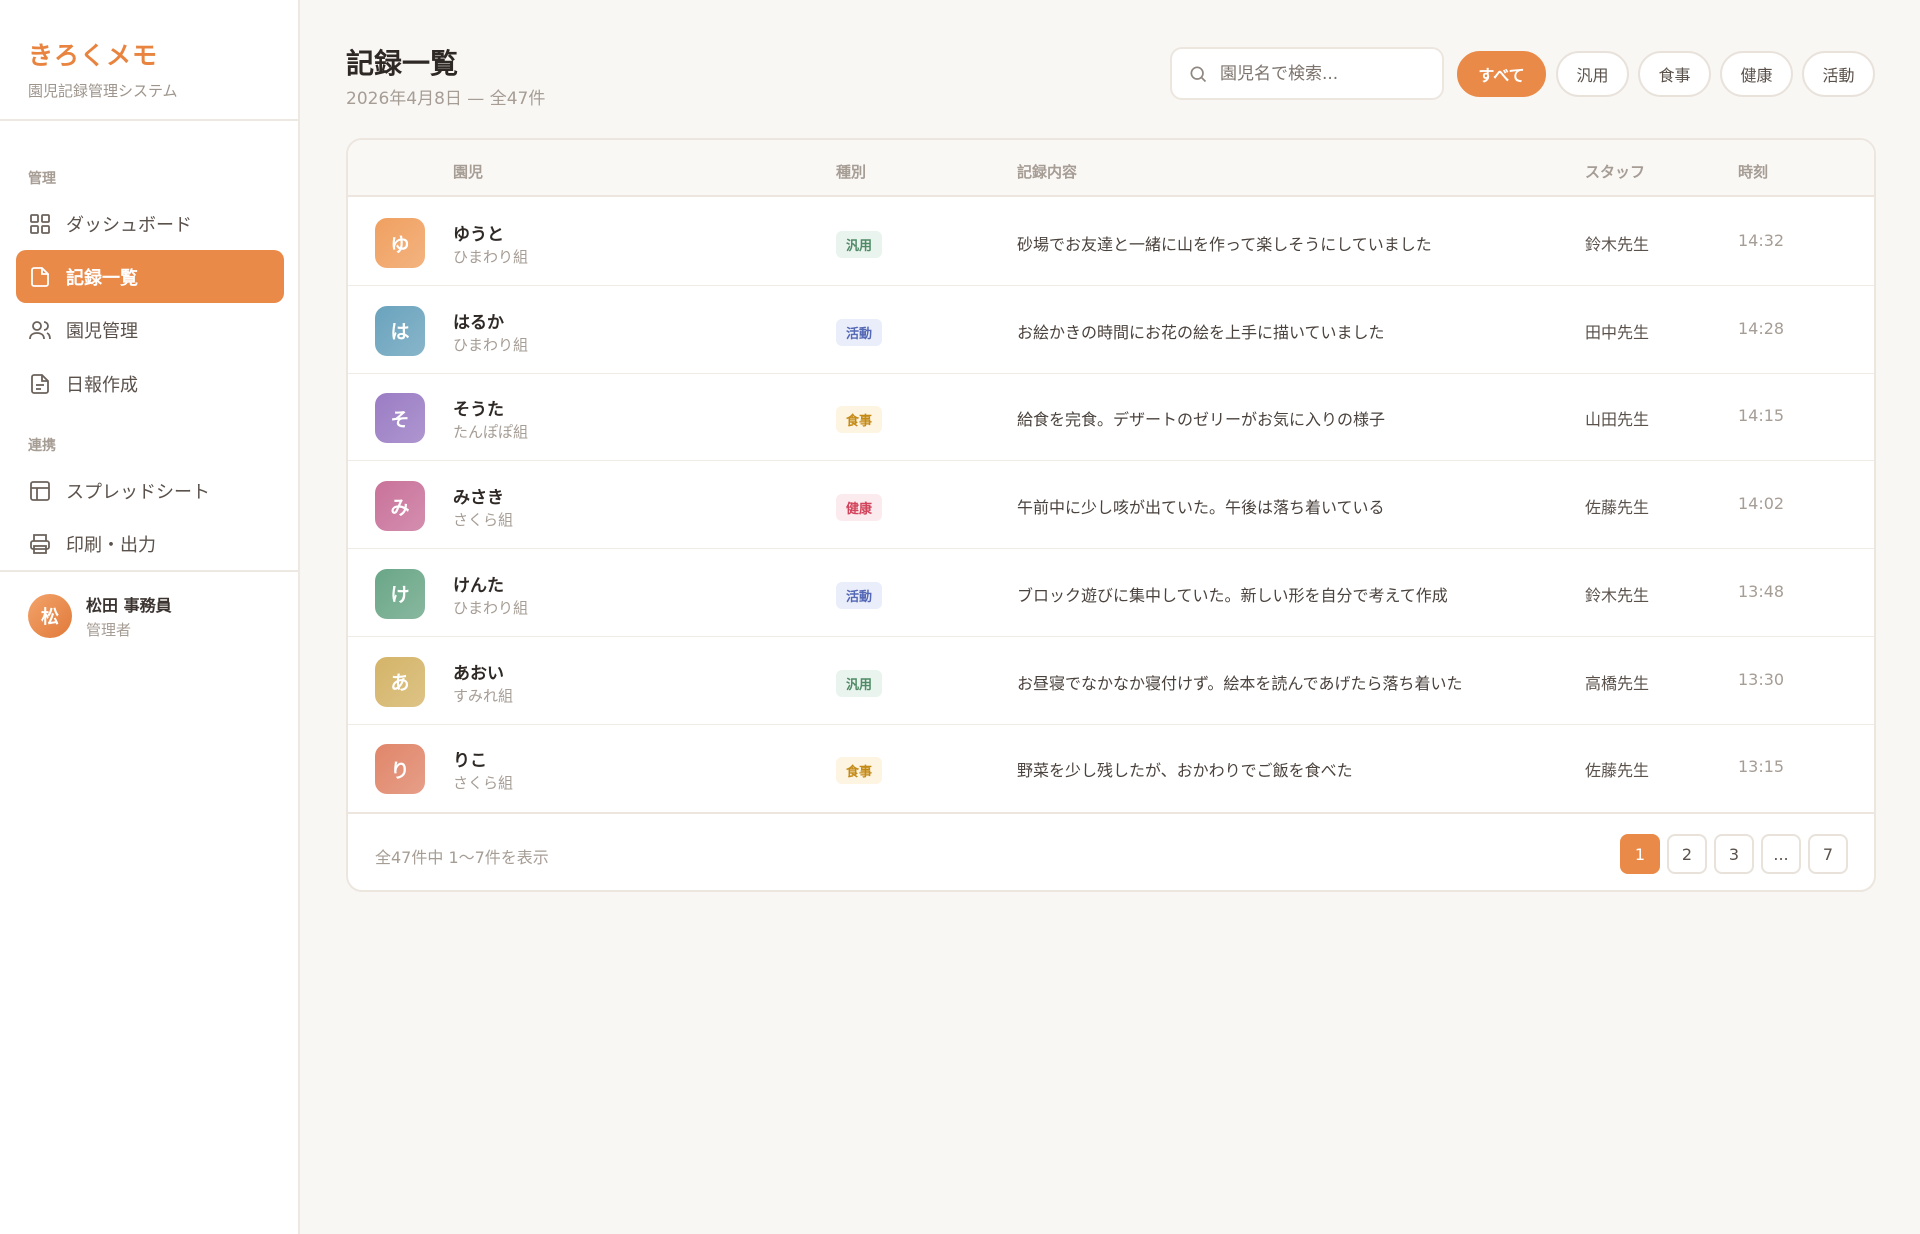 The width and height of the screenshot is (1920, 1234). Describe the element at coordinates (400, 769) in the screenshot. I see `child-avatar: り` at that location.